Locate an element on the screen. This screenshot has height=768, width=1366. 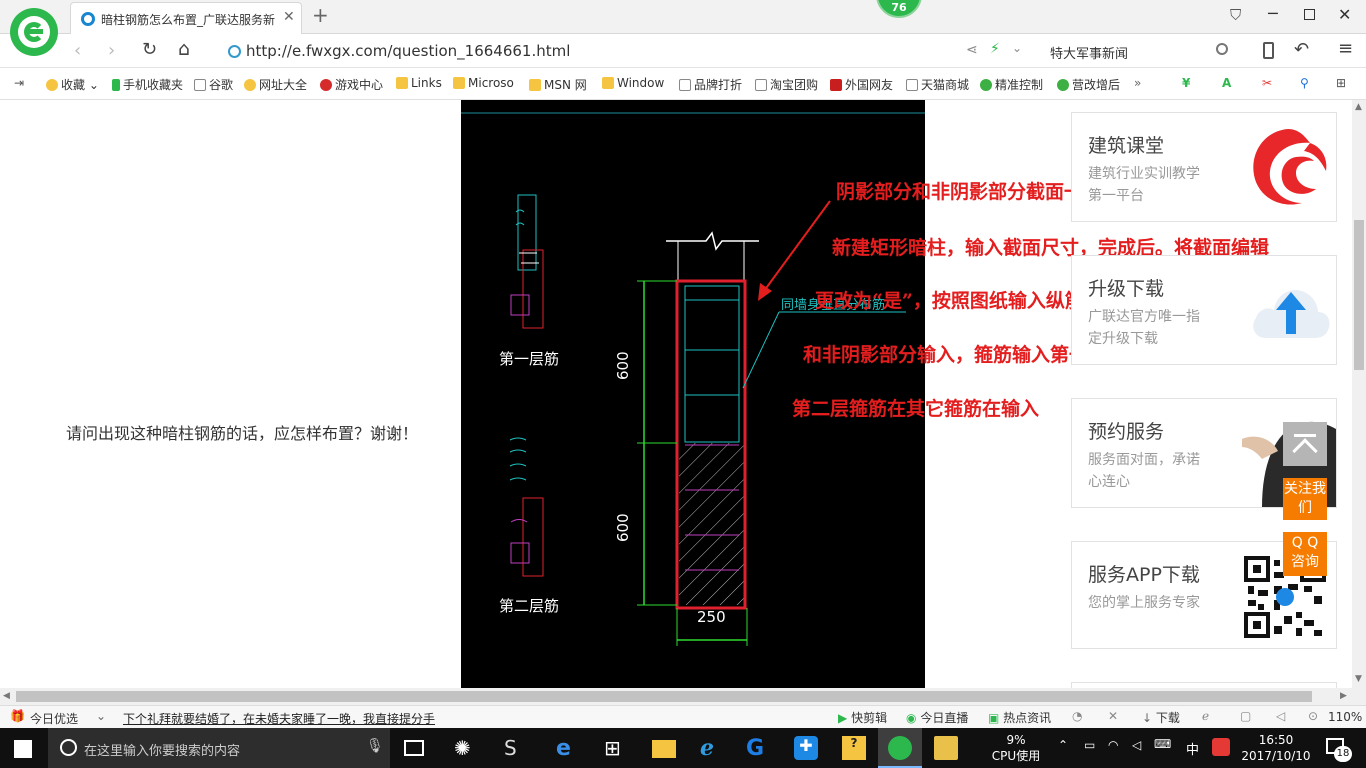
vertical-scrollbar: ▲ ▼ is located at coordinates (1359, 394).